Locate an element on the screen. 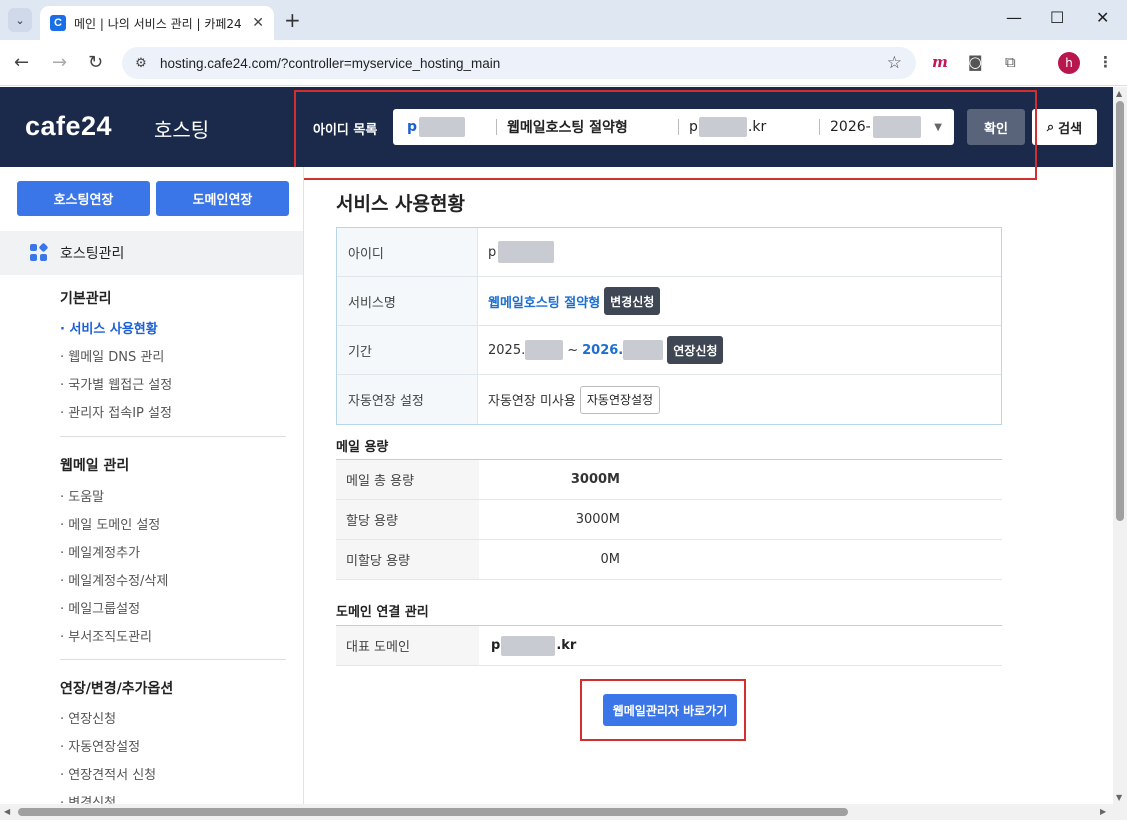 The image size is (1127, 820). hosting-extend-button: 호스팅연장 is located at coordinates (83, 198).